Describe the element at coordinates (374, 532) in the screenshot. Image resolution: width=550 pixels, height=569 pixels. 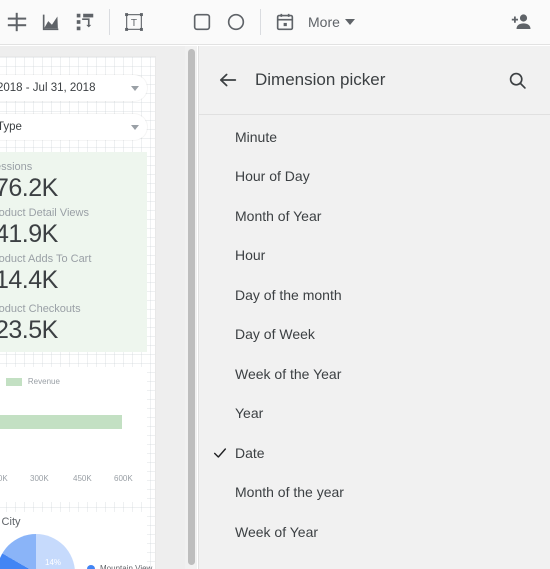
I see `dimension-list-item: Week of Year` at that location.